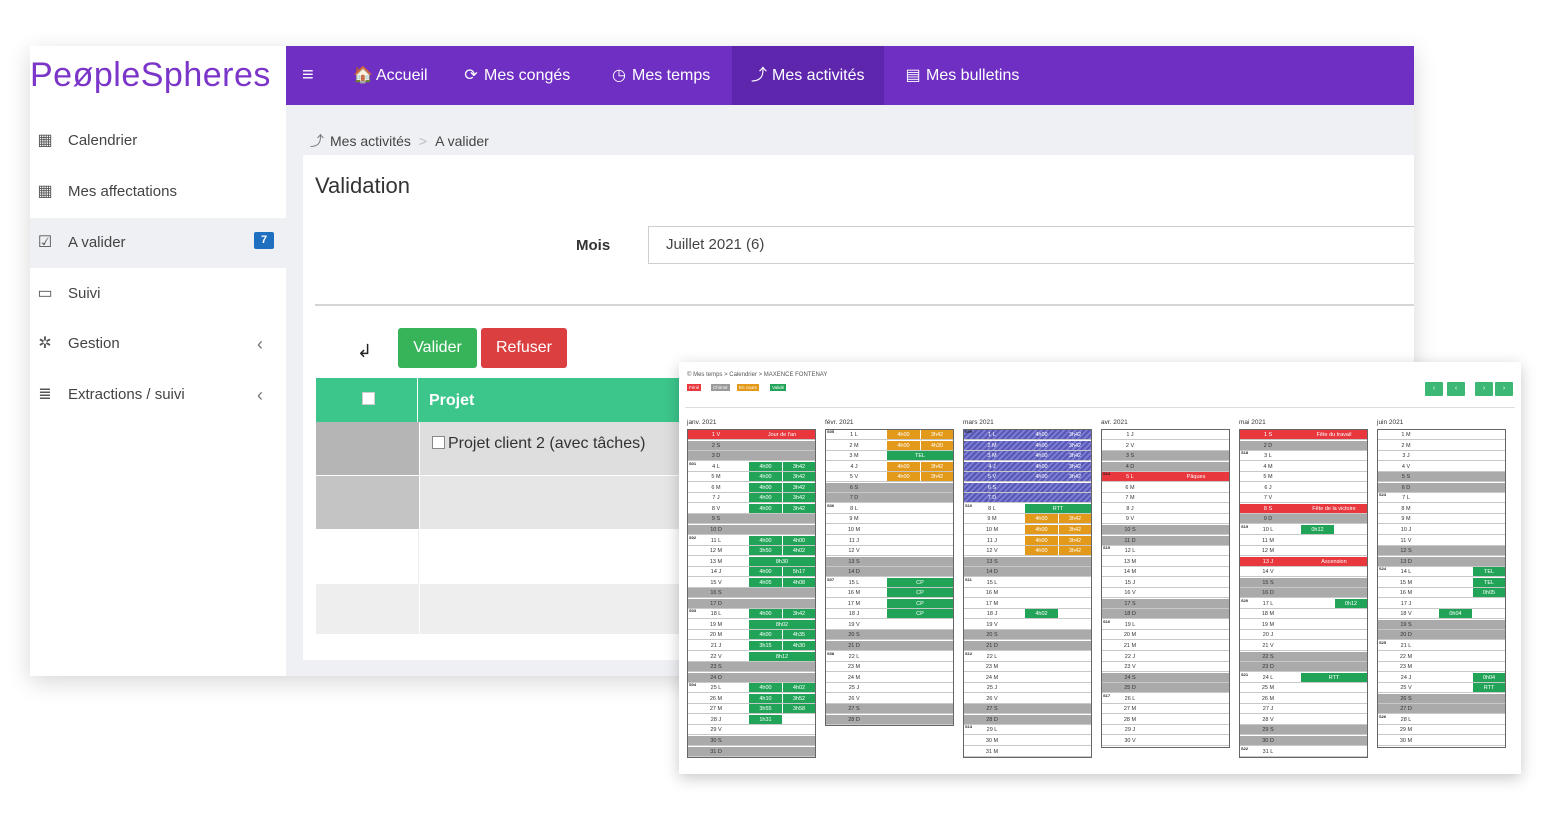 Image resolution: width=1544 pixels, height=819 pixels. I want to click on afternoon-entry: 5h17, so click(799, 572).